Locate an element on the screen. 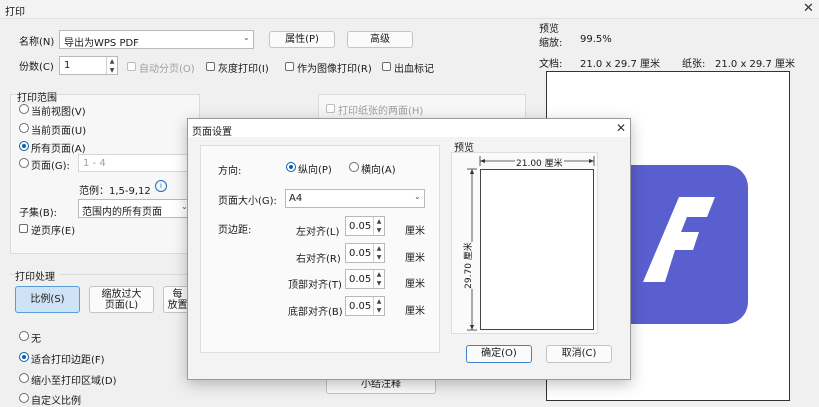 The height and width of the screenshot is (407, 819). range-current-view-label: 当前视图(V) is located at coordinates (58, 112).